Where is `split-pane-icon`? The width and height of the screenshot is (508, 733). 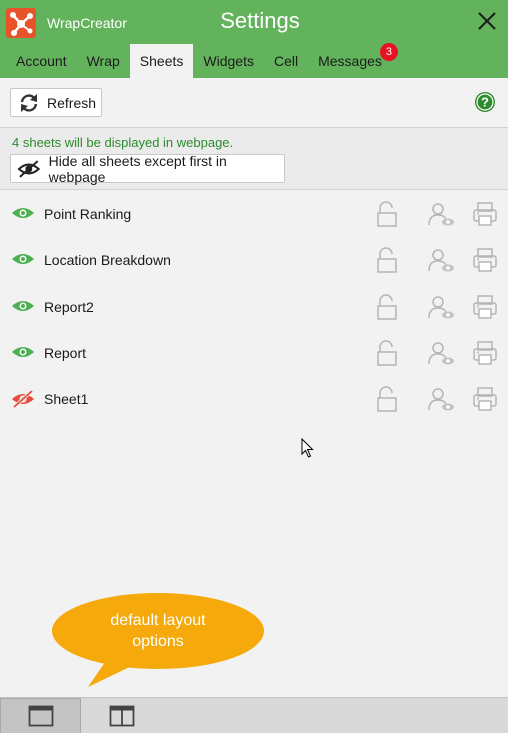 split-pane-icon is located at coordinates (121, 716).